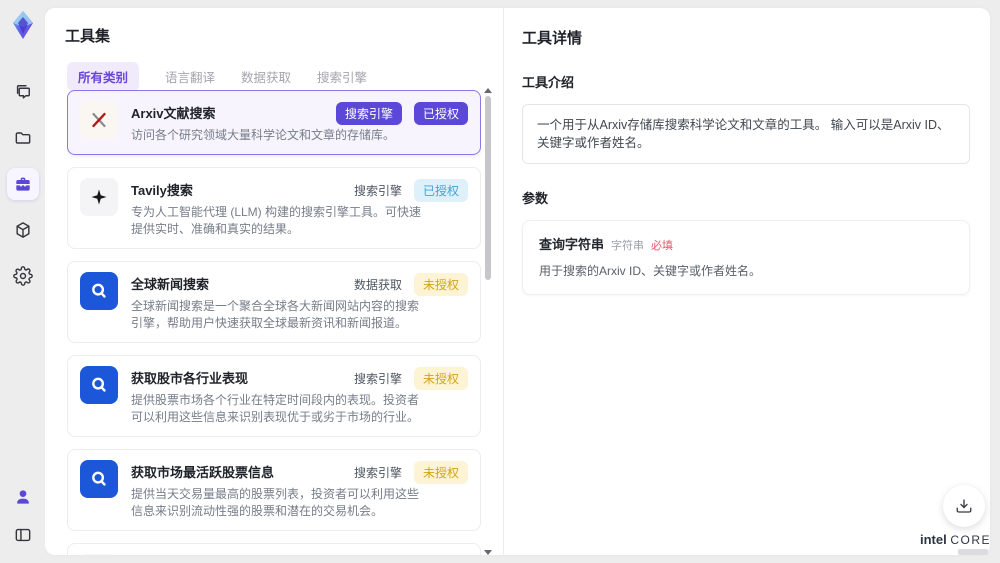  I want to click on core-wordmark: CORE, so click(971, 540).